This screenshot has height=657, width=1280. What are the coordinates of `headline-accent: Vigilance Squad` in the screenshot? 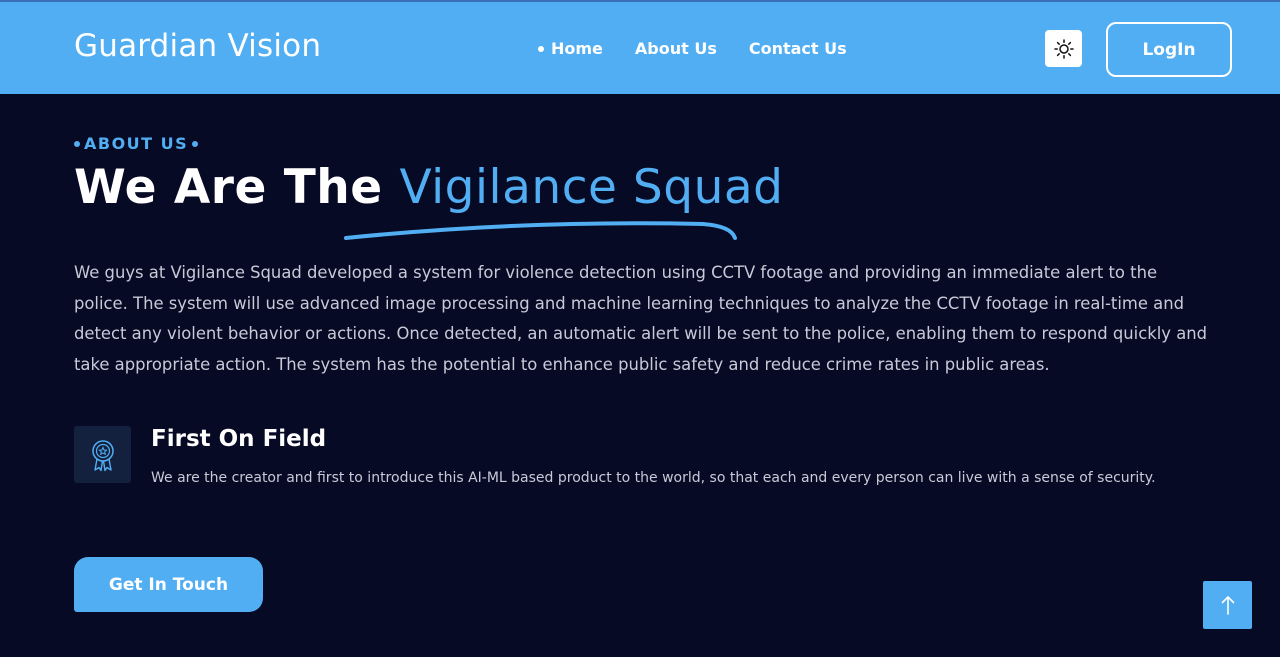 It's located at (591, 187).